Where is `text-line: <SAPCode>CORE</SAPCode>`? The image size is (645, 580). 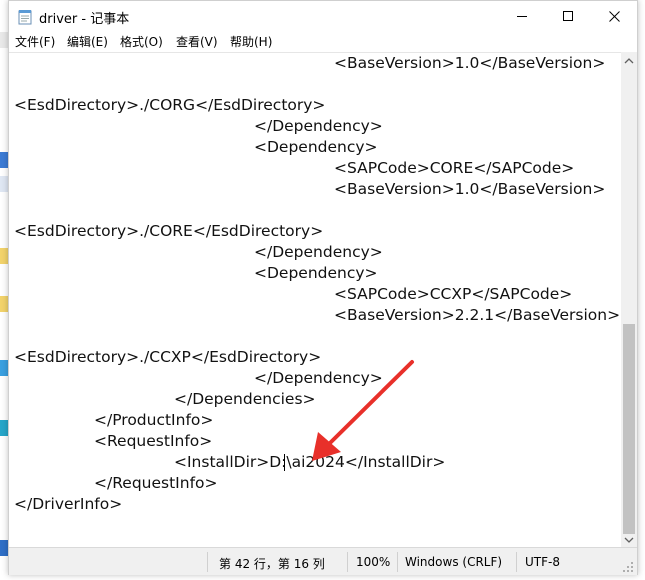 text-line: <SAPCode>CORE</SAPCode> is located at coordinates (454, 168).